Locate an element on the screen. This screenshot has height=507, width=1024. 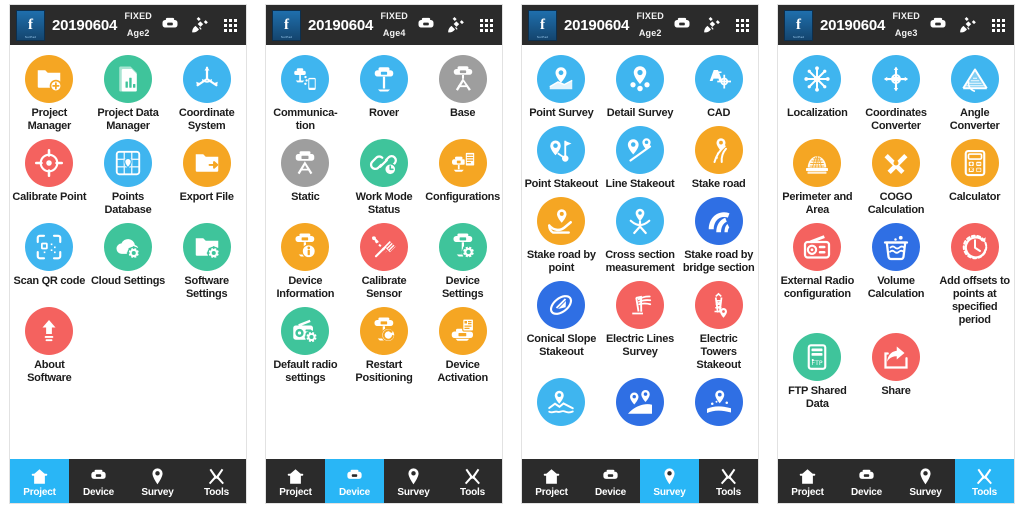
qr-code-icon is located at coordinates (49, 246).